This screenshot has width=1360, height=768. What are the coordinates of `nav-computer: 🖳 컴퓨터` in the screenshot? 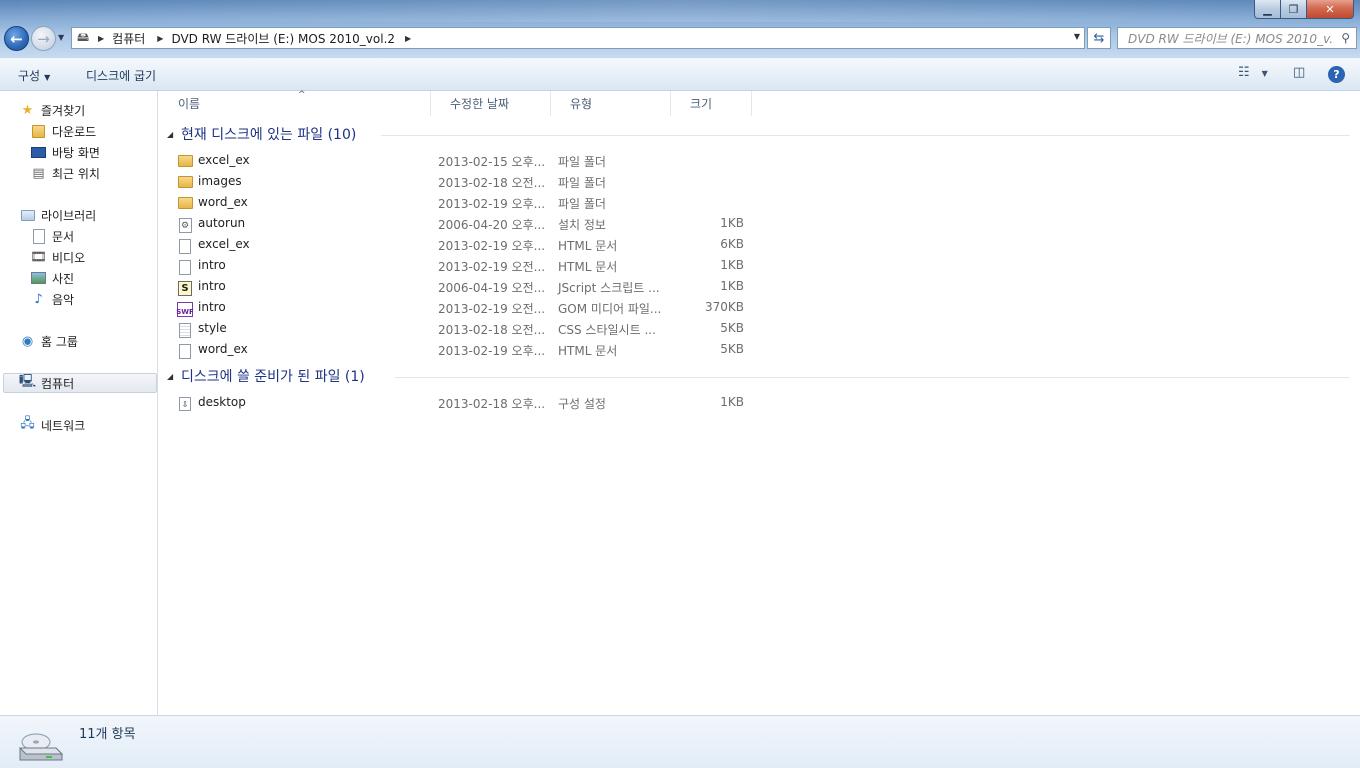 It's located at (80, 383).